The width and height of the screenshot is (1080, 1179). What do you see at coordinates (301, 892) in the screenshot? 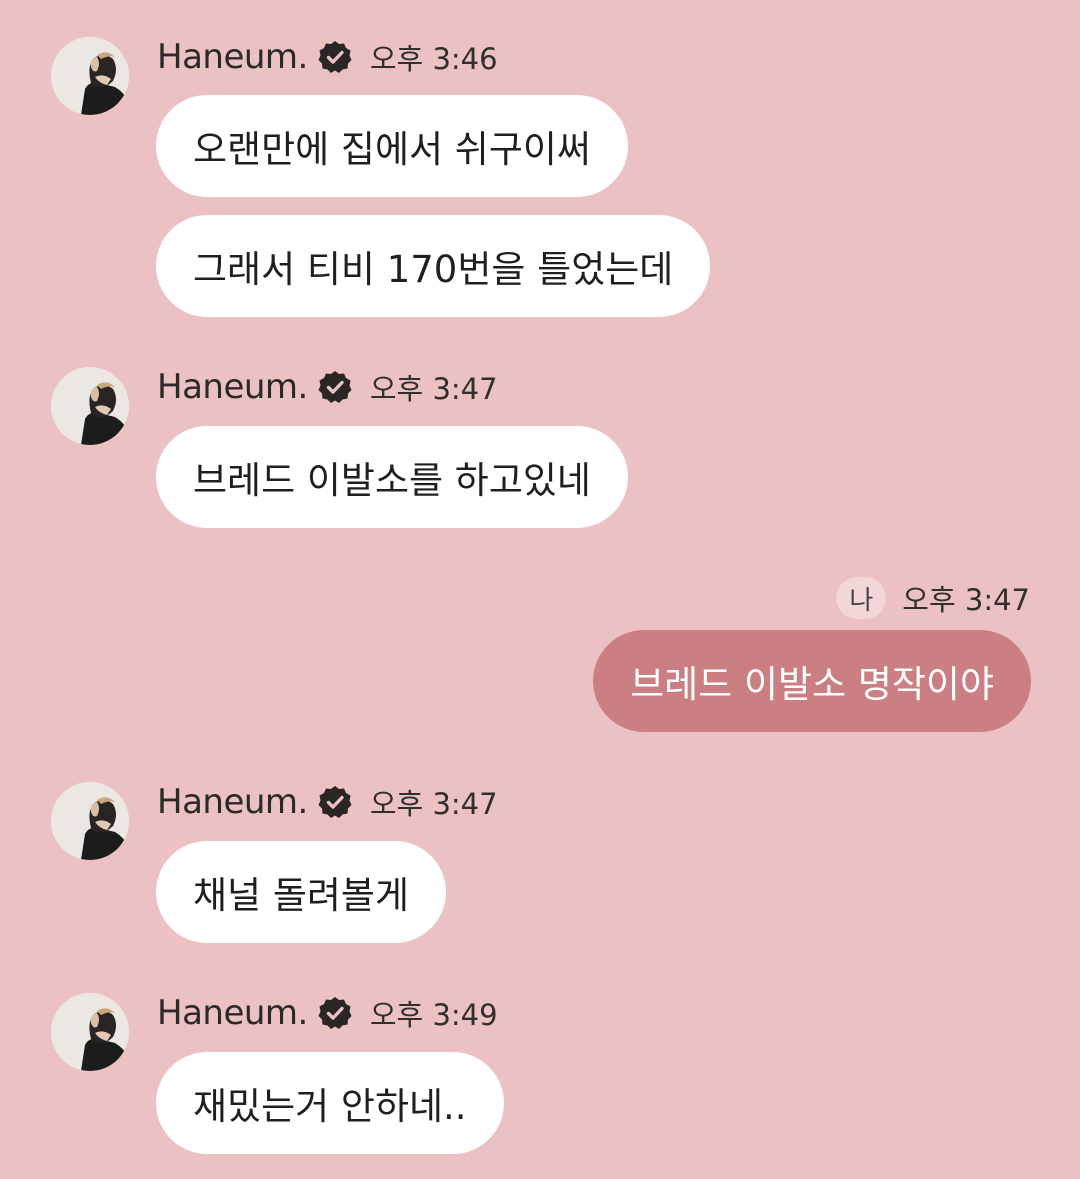
I see `message-bubble: 채널 돌려볼게` at bounding box center [301, 892].